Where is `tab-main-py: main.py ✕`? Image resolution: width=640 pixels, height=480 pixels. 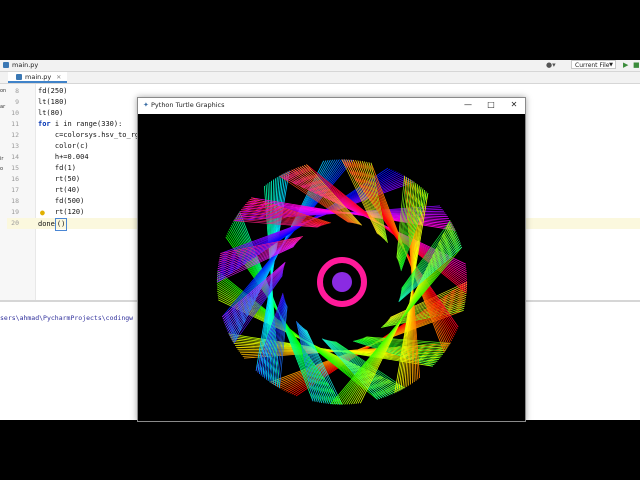 tab-main-py: main.py ✕ is located at coordinates (38, 77).